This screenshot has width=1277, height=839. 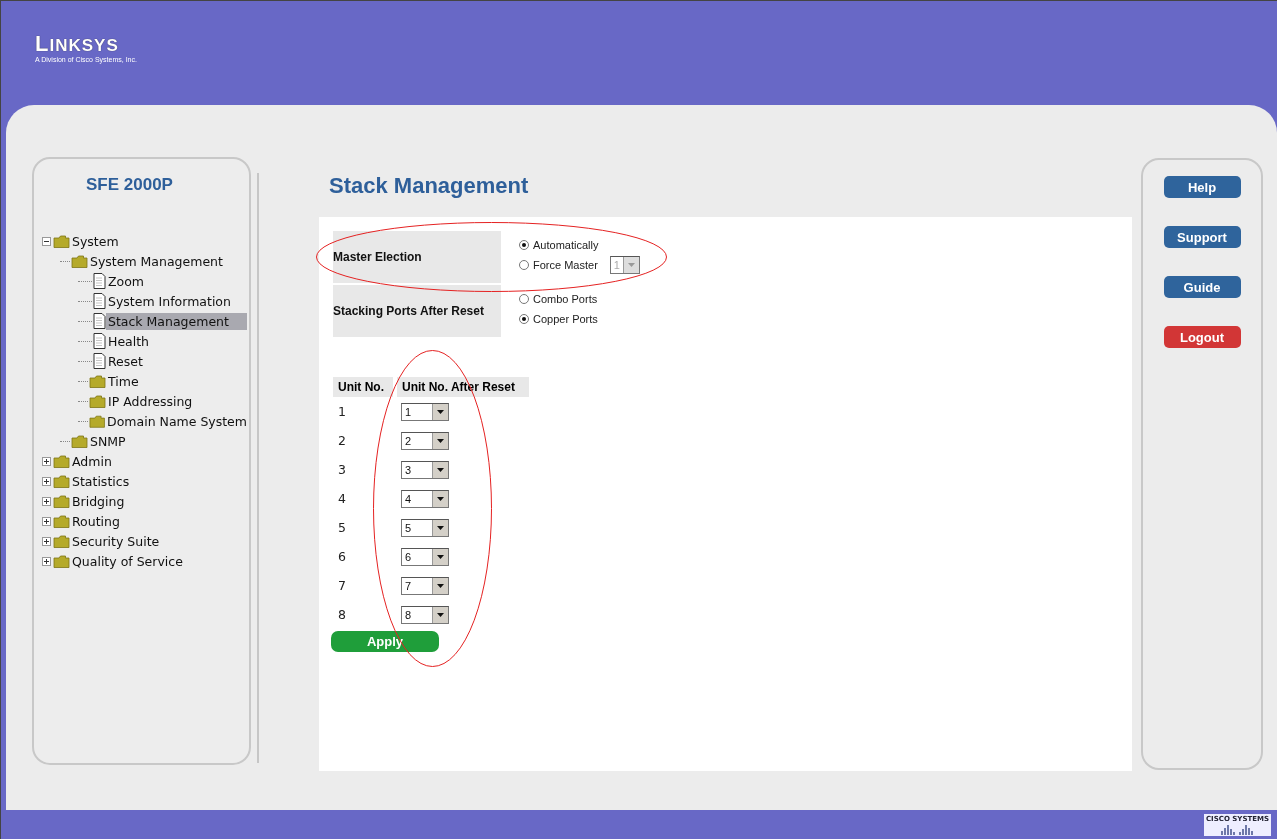 What do you see at coordinates (98, 501) in the screenshot?
I see `tree-item: Bridging` at bounding box center [98, 501].